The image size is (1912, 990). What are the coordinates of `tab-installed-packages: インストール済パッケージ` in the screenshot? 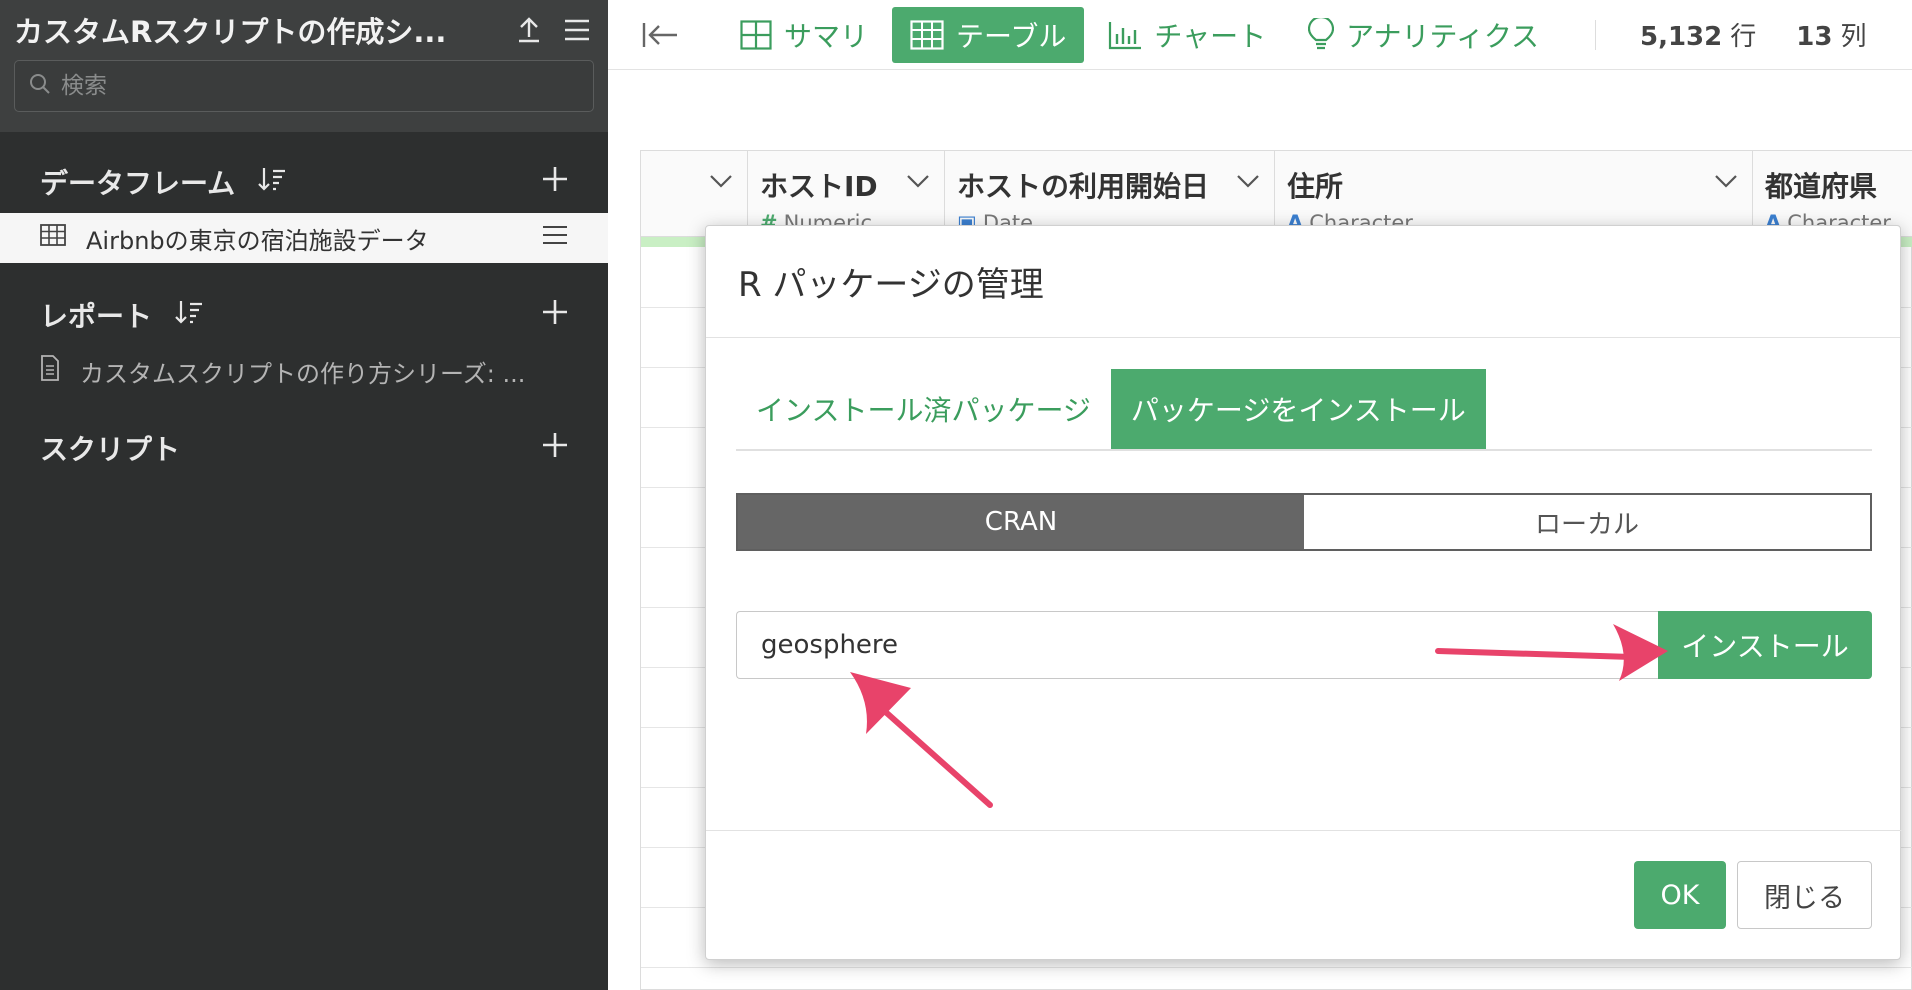 It's located at (923, 409).